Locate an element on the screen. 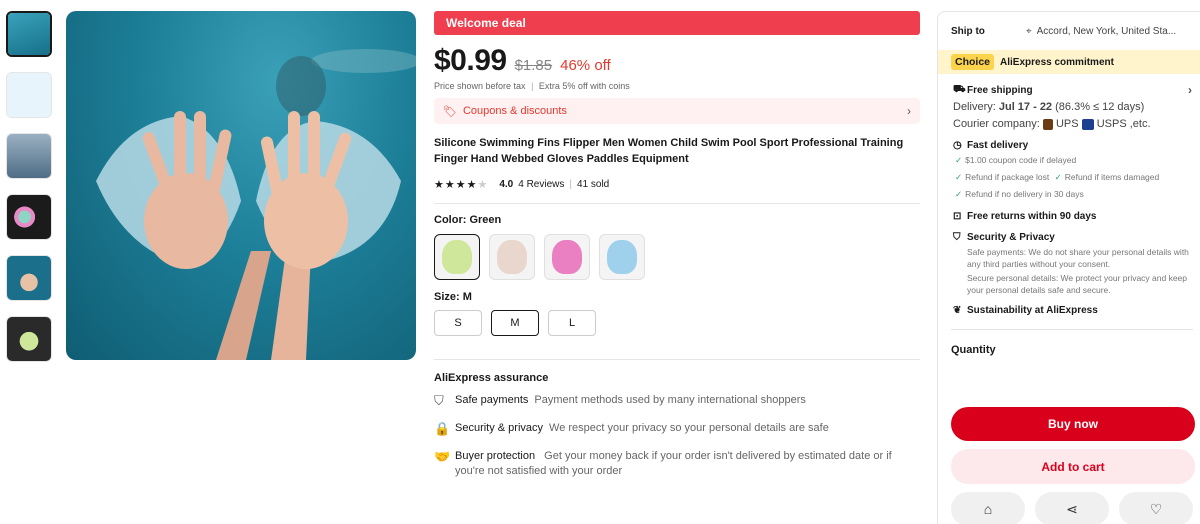 The width and height of the screenshot is (1200, 524). fast-delivery-header: ◷ Fast delivery is located at coordinates (1072, 145).